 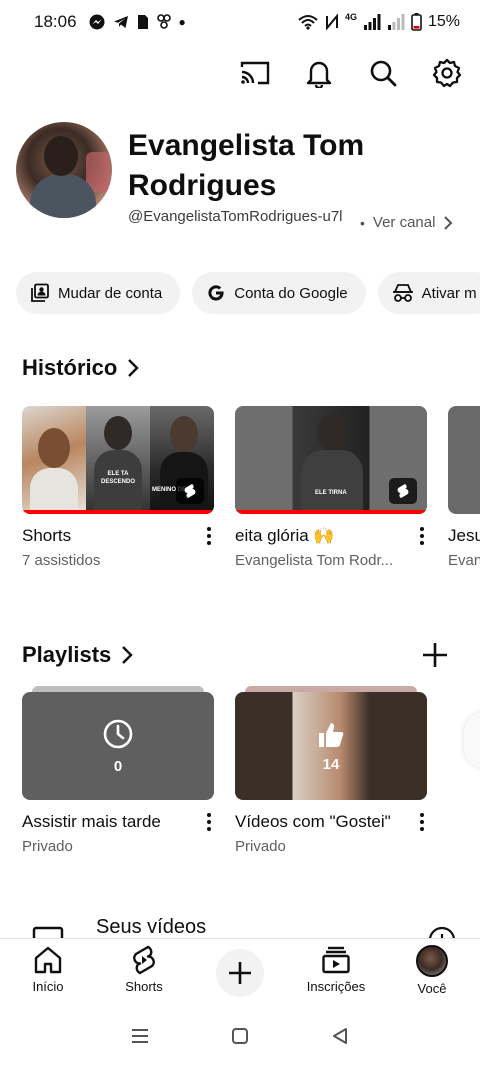 I want to click on history-header: Histórico, so click(x=81, y=368).